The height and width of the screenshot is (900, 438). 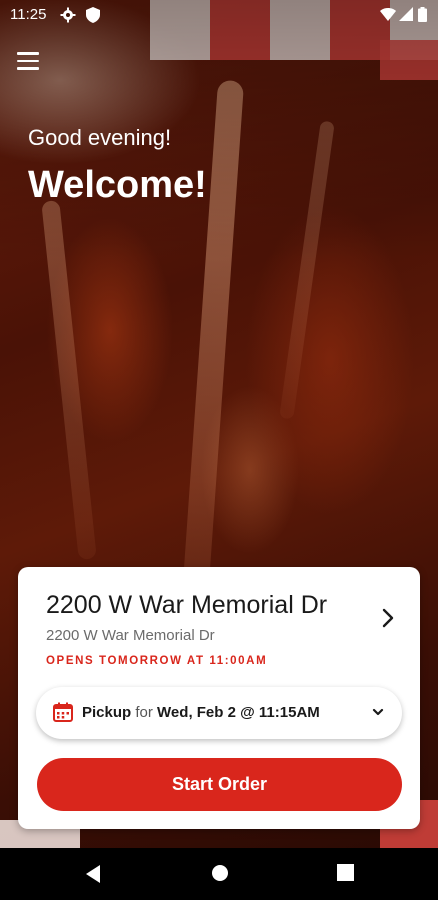 What do you see at coordinates (93, 874) in the screenshot?
I see `back-icon` at bounding box center [93, 874].